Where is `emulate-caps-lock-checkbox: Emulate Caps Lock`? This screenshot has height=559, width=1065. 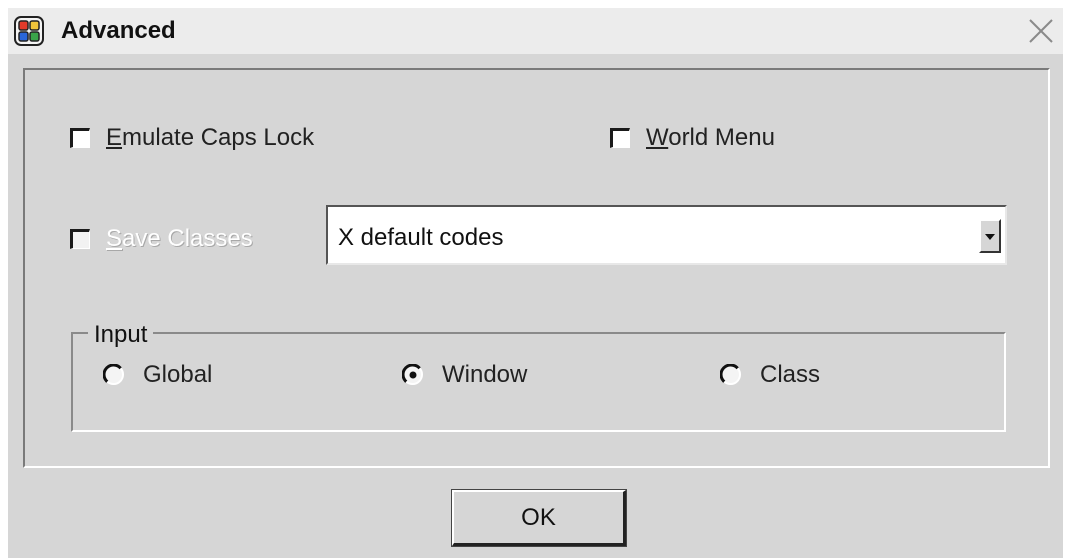 emulate-caps-lock-checkbox: Emulate Caps Lock is located at coordinates (192, 138).